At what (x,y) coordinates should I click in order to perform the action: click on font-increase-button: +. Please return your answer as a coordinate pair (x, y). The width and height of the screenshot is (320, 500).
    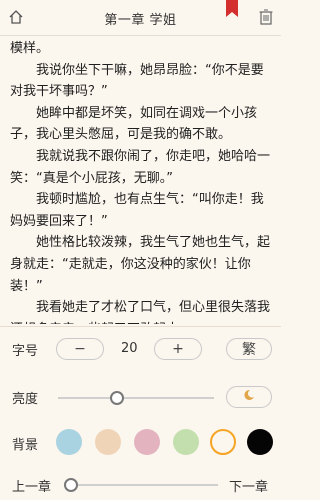
    Looking at the image, I should click on (178, 349).